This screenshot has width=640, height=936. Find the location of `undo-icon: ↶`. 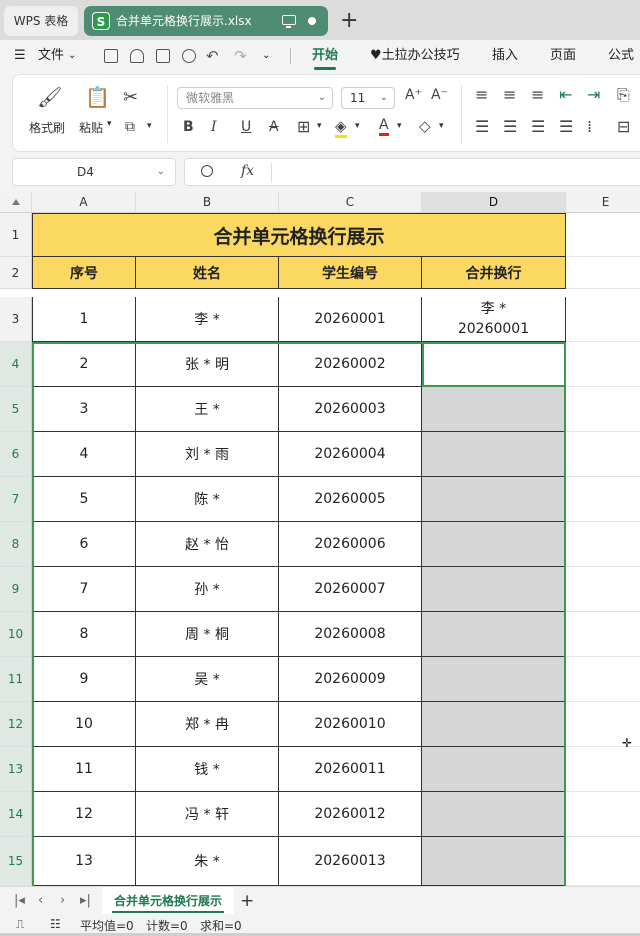

undo-icon: ↶ is located at coordinates (212, 56).